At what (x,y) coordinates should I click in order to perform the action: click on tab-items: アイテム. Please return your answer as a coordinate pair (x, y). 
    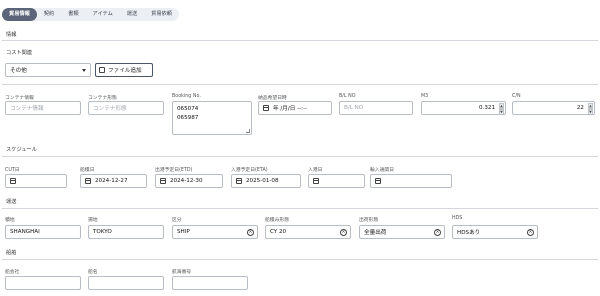
    Looking at the image, I should click on (103, 14).